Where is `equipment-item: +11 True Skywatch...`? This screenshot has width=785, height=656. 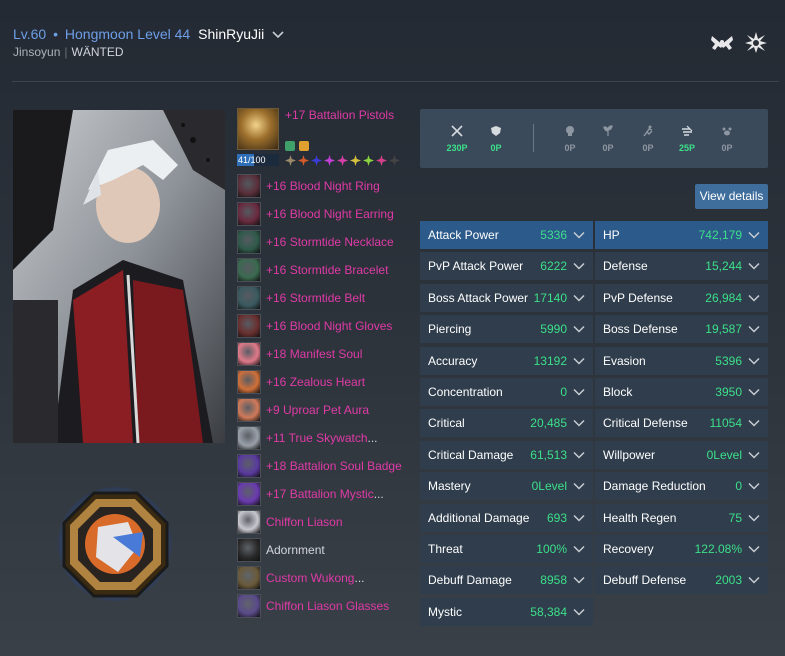
equipment-item: +11 True Skywatch... is located at coordinates (327, 438).